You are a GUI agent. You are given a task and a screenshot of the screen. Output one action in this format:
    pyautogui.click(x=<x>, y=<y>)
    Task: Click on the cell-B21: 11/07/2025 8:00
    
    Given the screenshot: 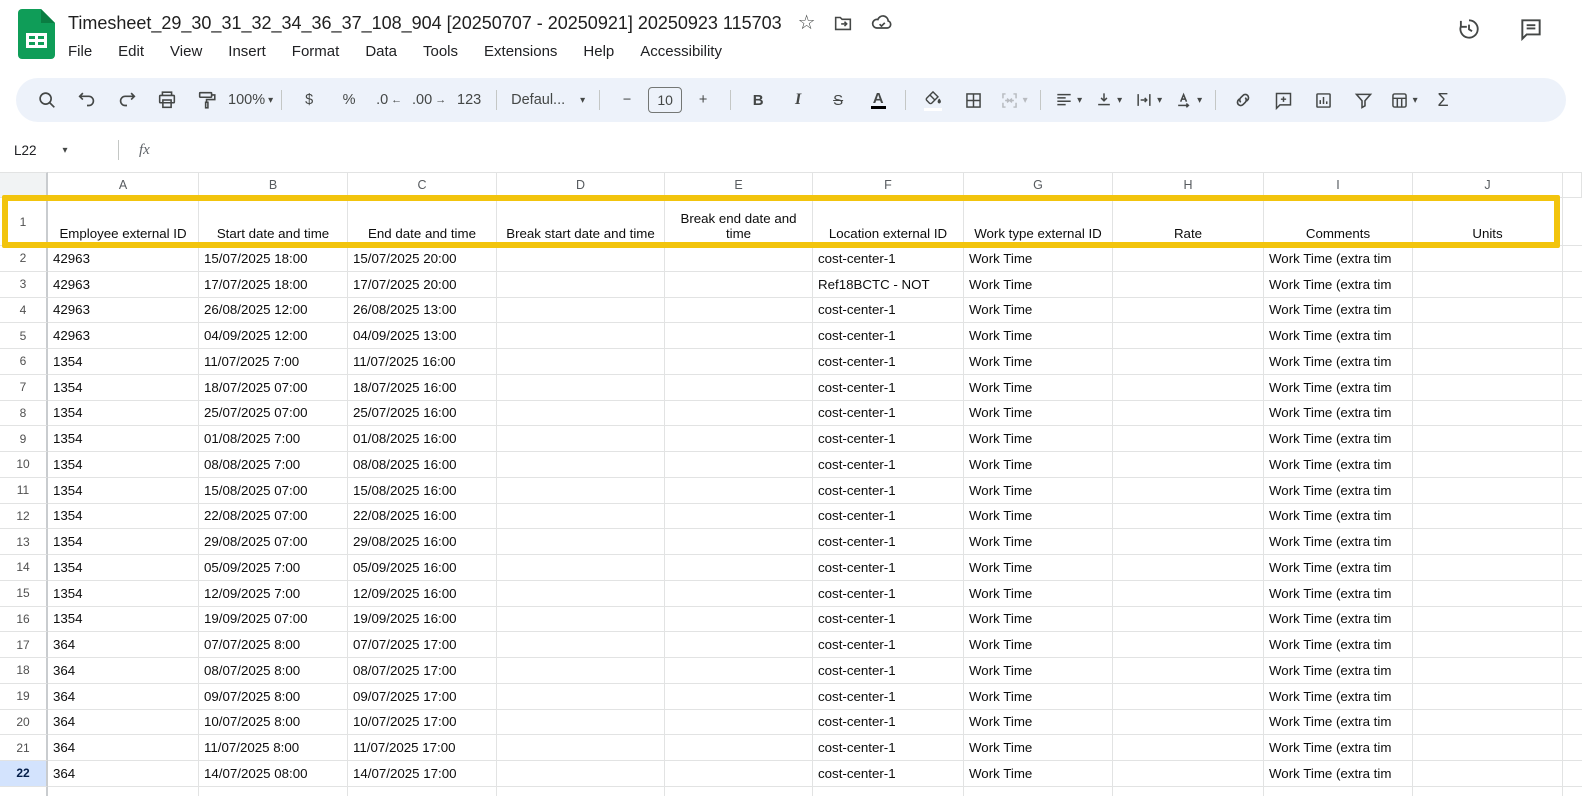 What is the action you would take?
    pyautogui.click(x=273, y=748)
    